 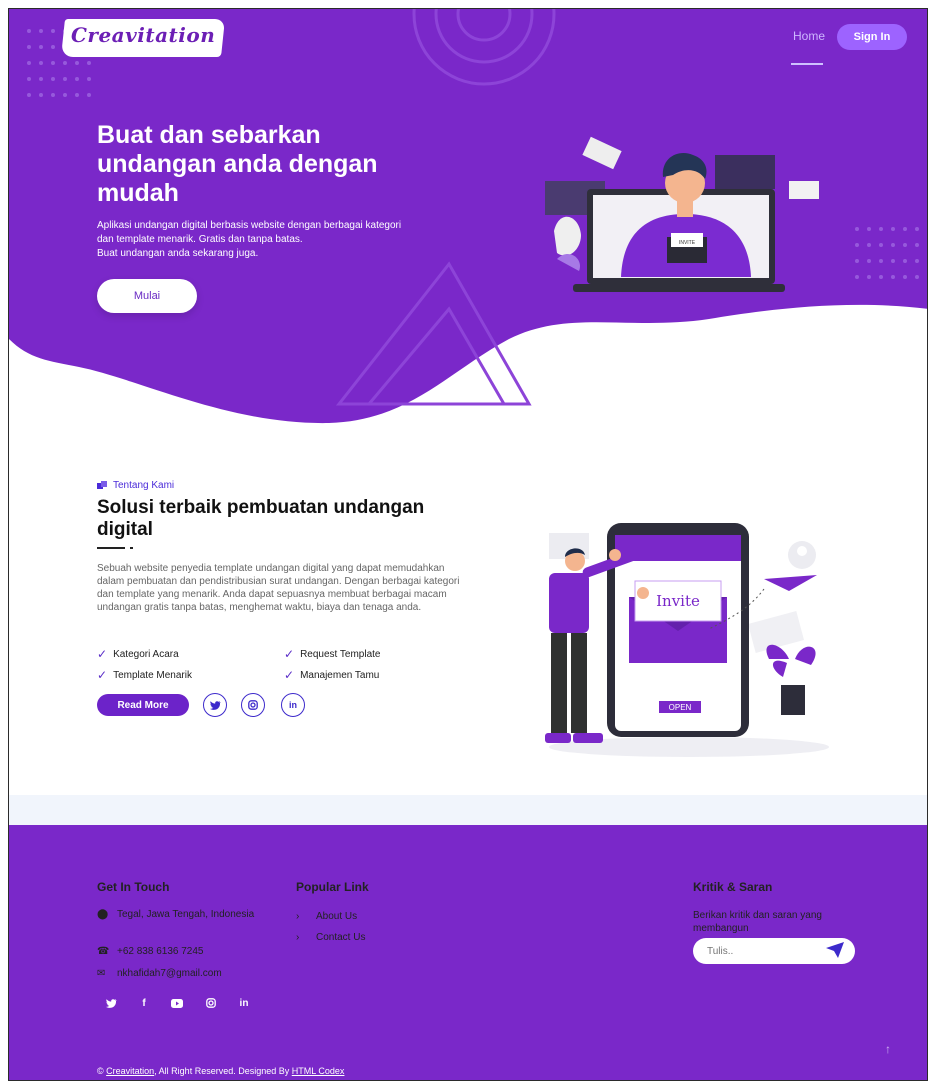 What do you see at coordinates (177, 1003) in the screenshot?
I see `youtube-icon` at bounding box center [177, 1003].